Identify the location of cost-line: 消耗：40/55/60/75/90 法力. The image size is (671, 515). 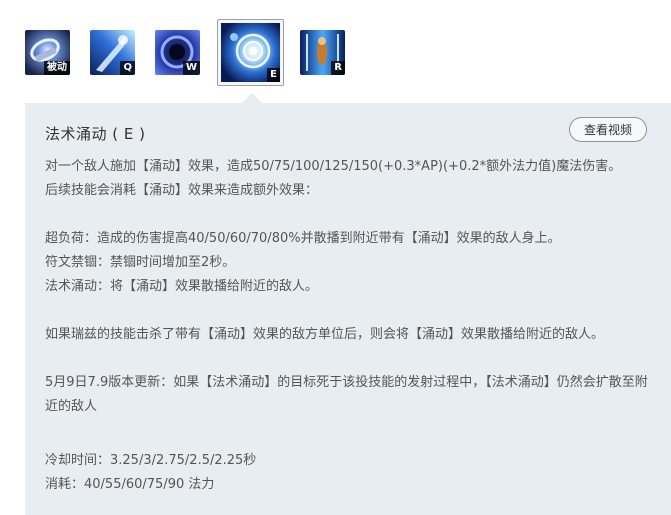
(130, 484).